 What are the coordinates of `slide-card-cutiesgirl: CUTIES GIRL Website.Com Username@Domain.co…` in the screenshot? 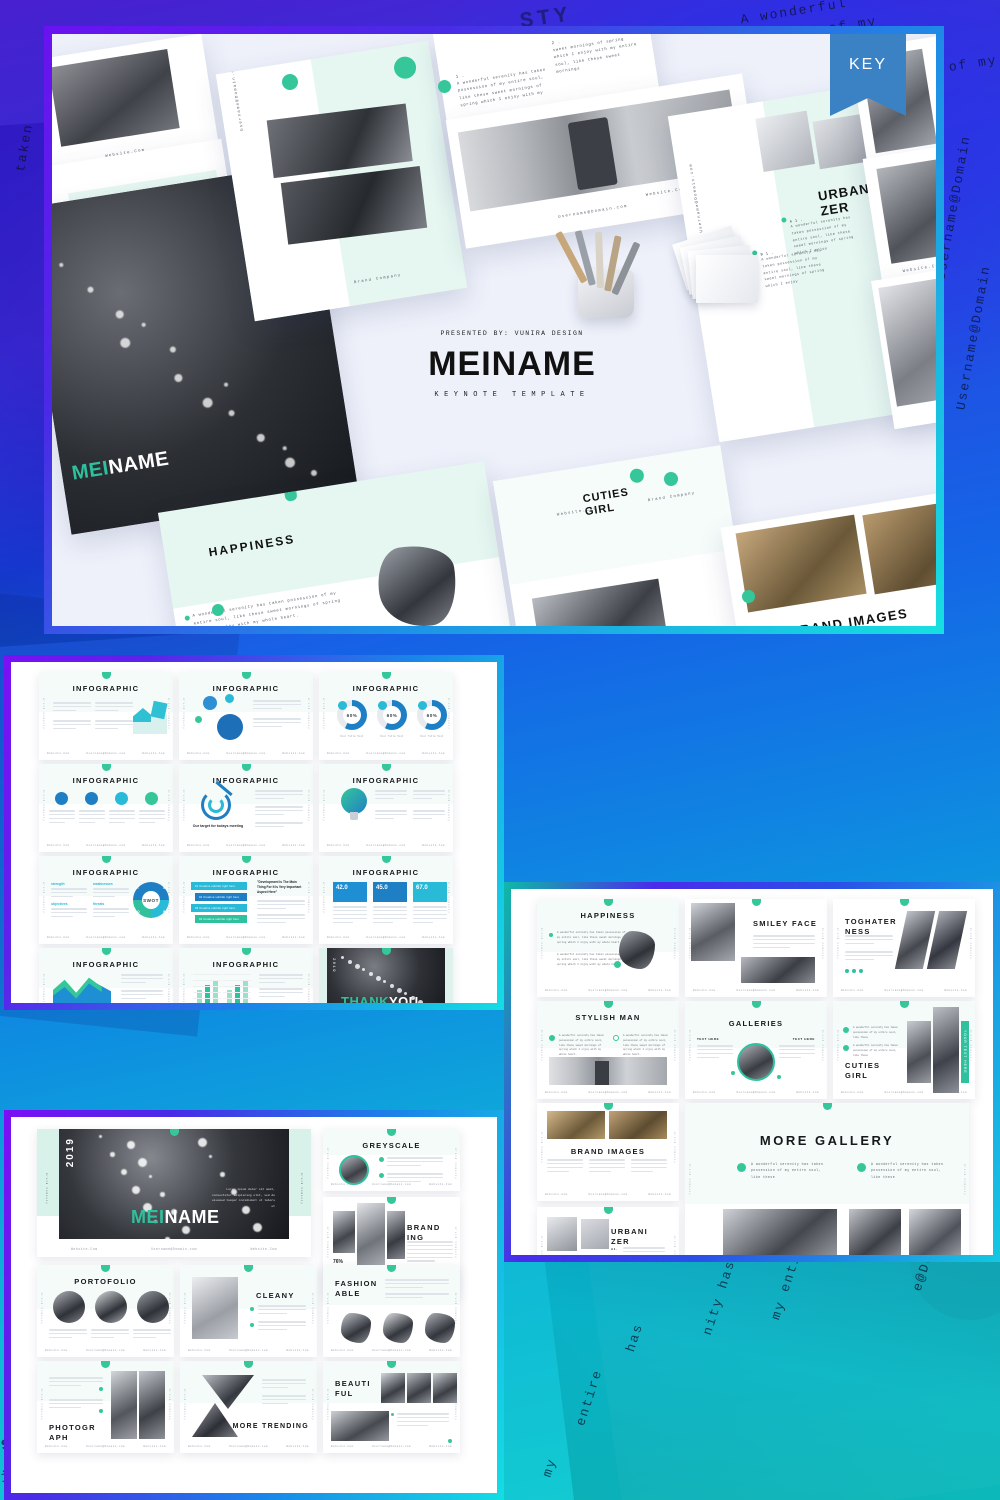 It's located at (904, 1050).